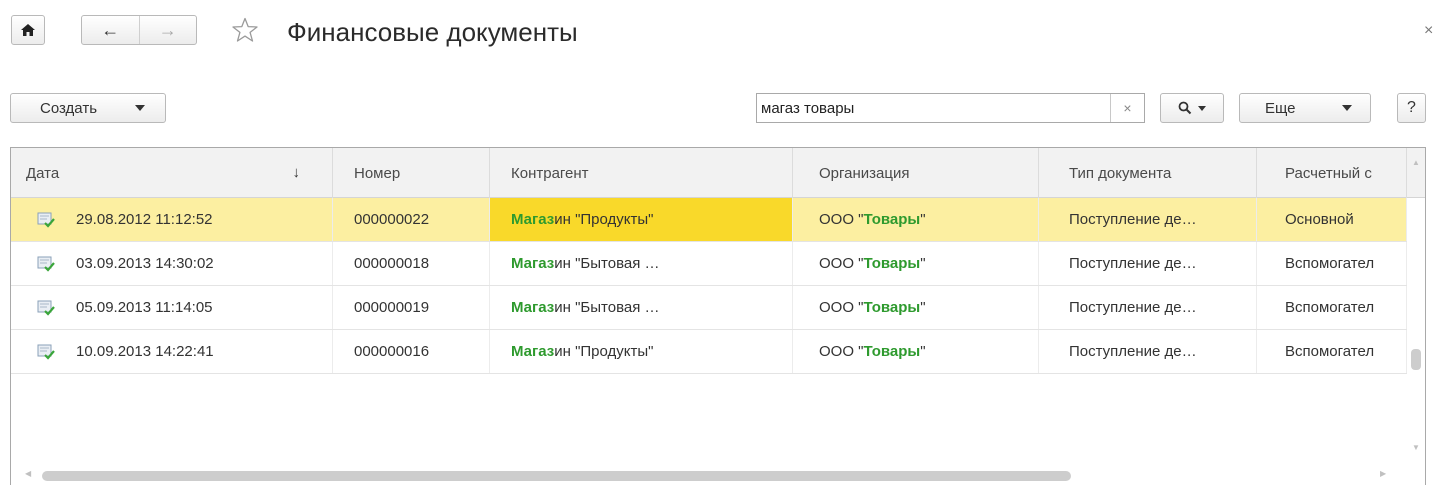  I want to click on date-value: 03.09.2013 14:30:02, so click(145, 263).